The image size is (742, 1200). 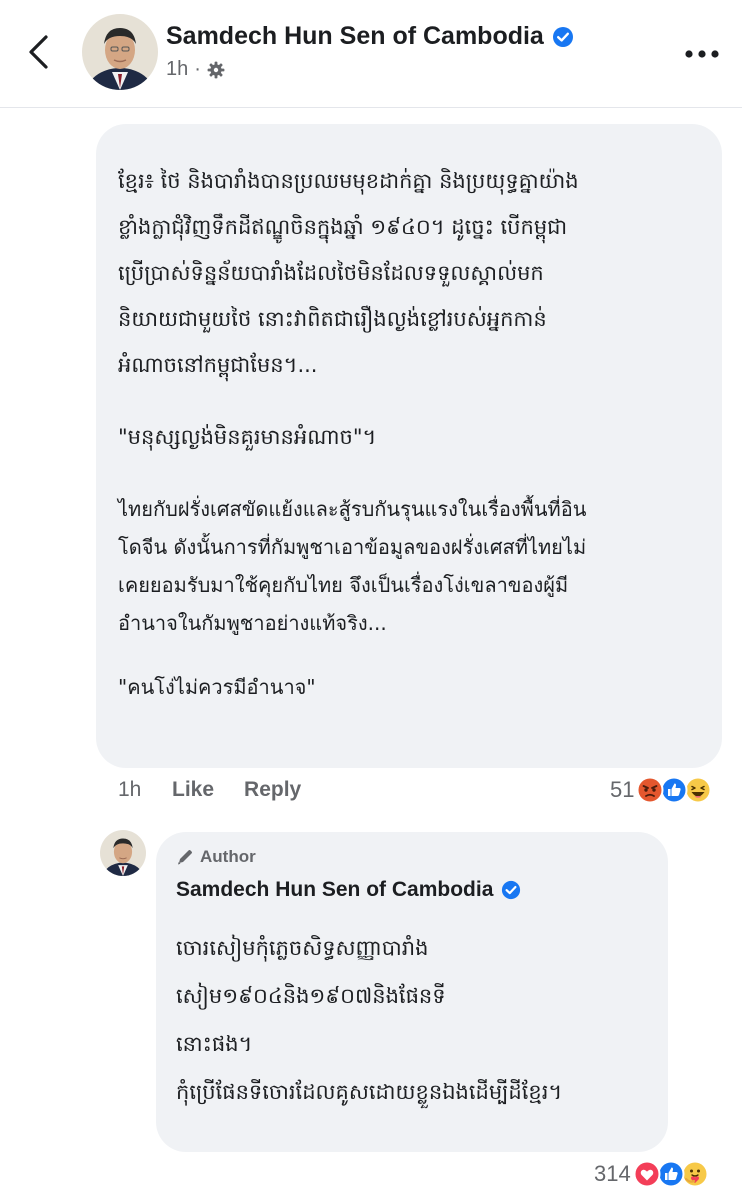 I want to click on love-icon, so click(x=647, y=1174).